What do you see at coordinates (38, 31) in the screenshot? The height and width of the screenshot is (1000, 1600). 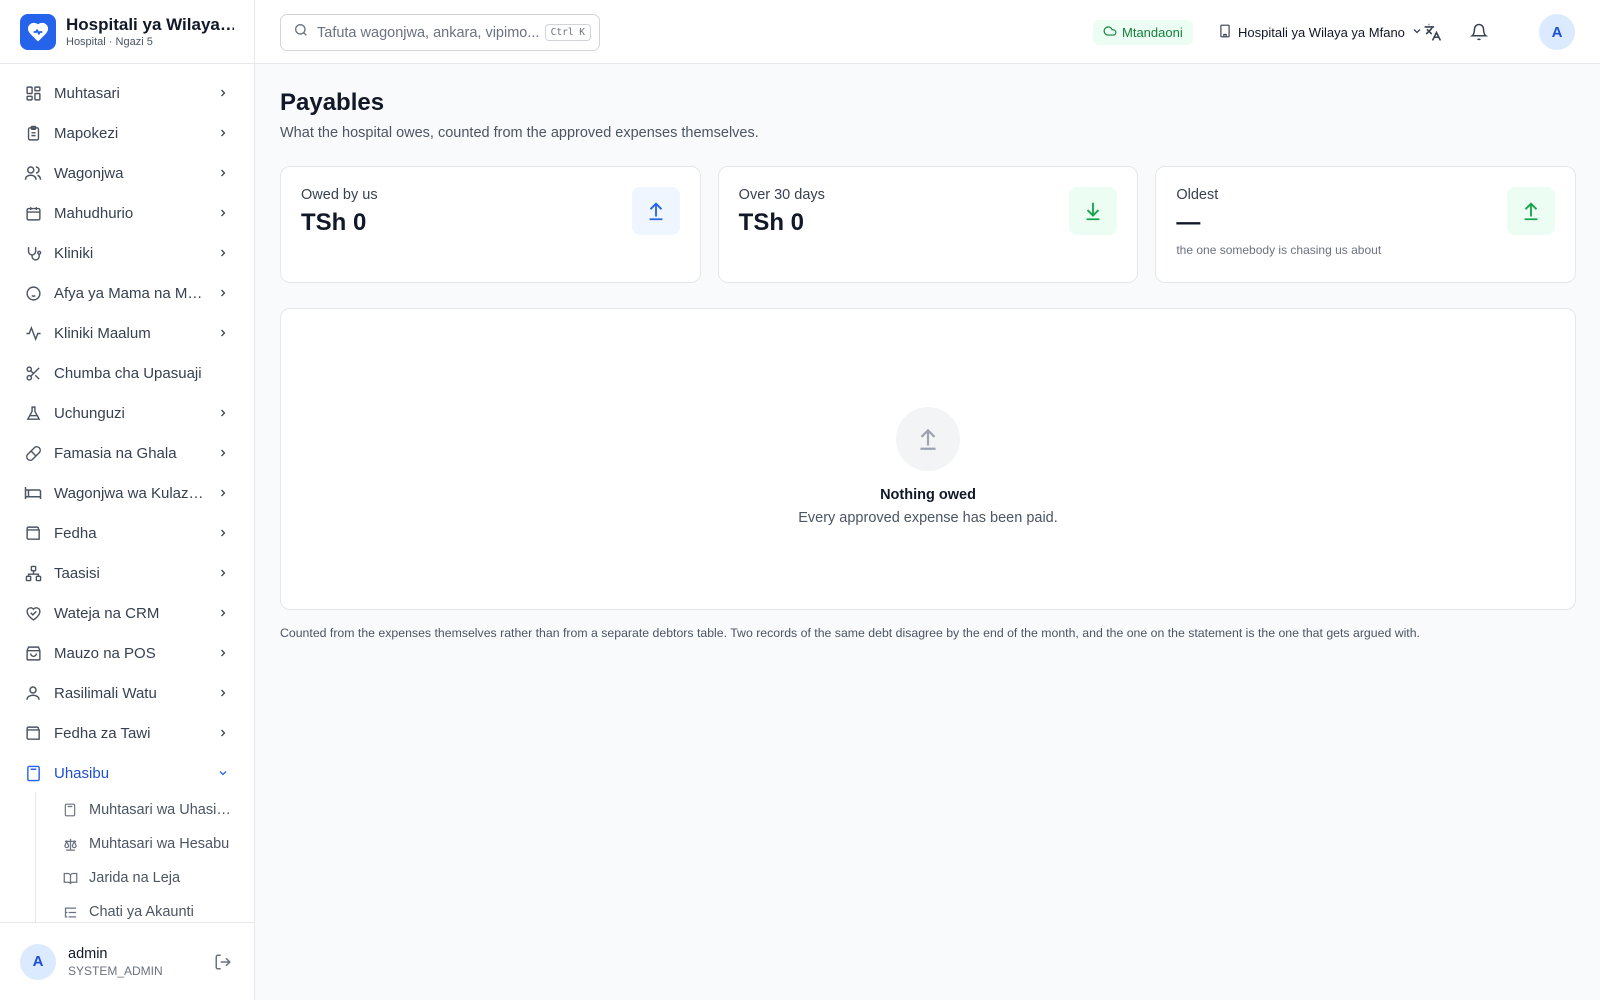 I see `heart-logo-icon` at bounding box center [38, 31].